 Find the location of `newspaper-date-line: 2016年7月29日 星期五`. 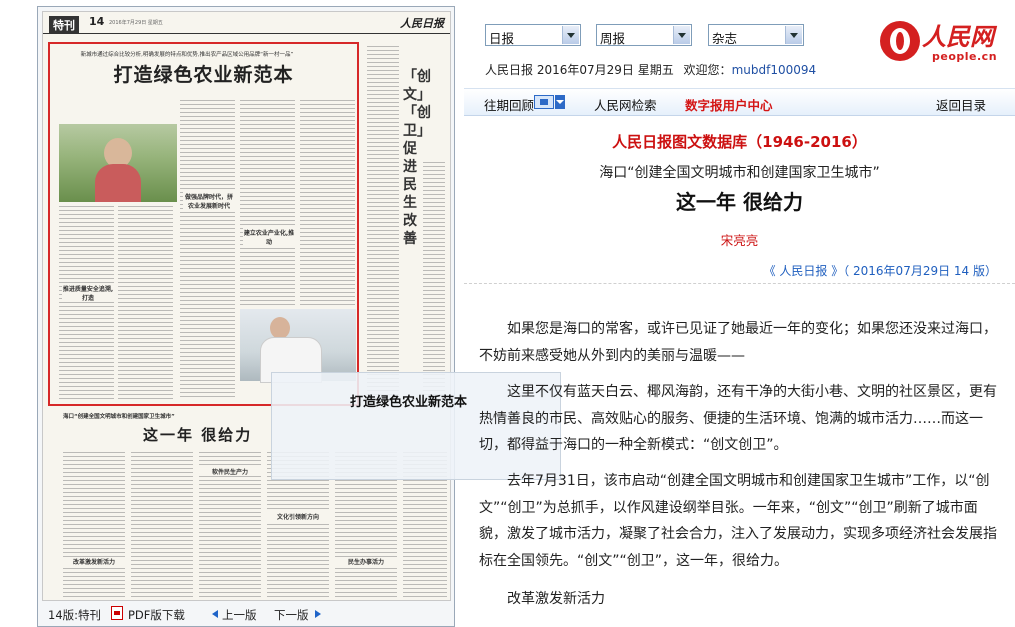

newspaper-date-line: 2016年7月29日 星期五 is located at coordinates (136, 23).